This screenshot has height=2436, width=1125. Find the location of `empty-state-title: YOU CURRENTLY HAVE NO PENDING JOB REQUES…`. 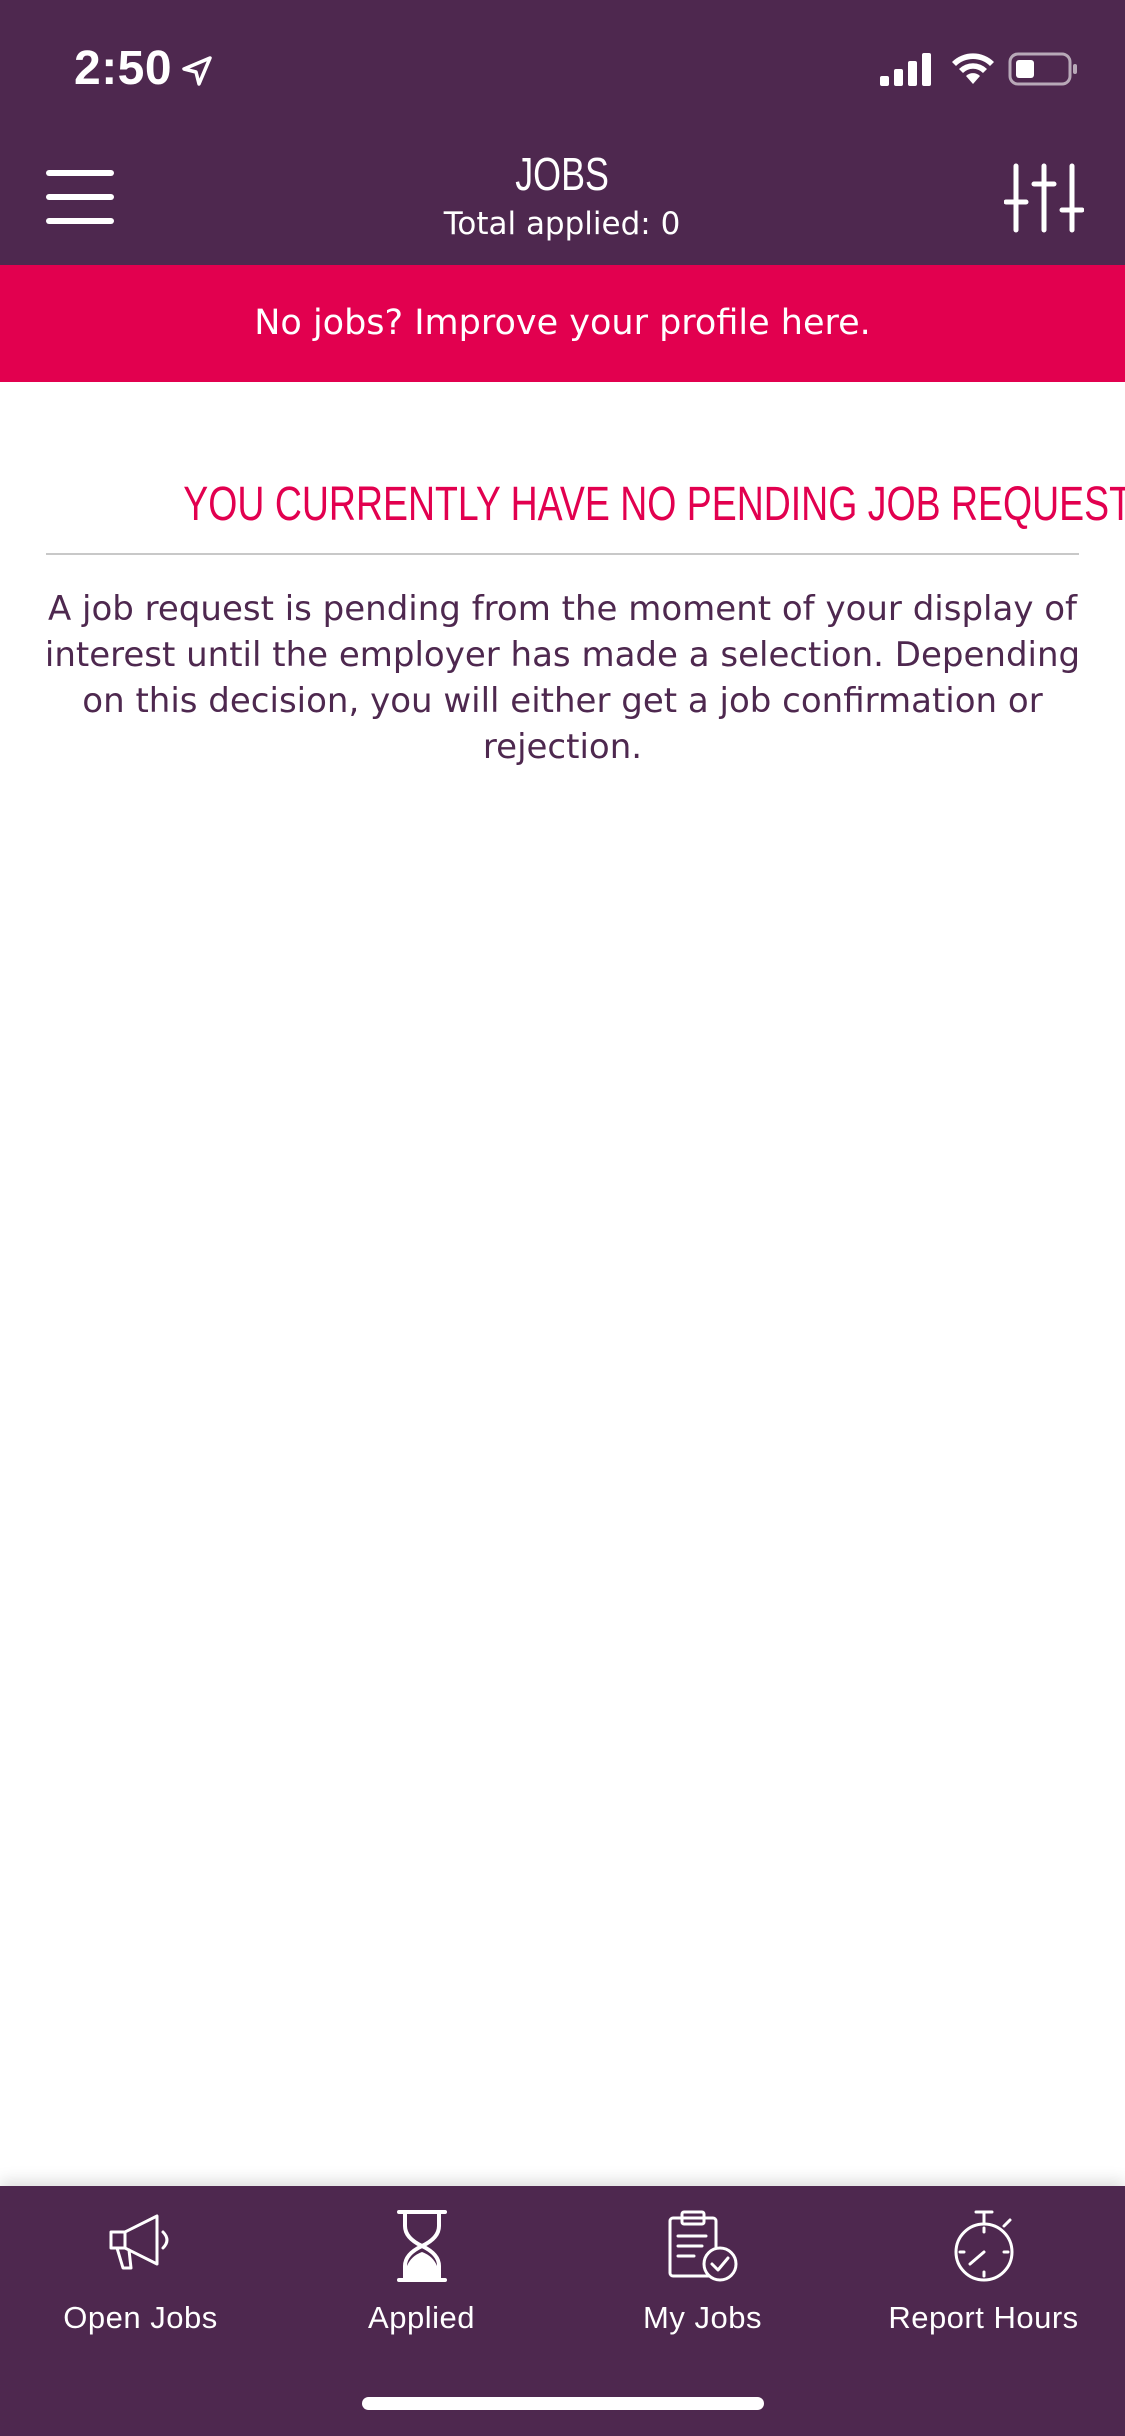

empty-state-title: YOU CURRENTLY HAVE NO PENDING JOB REQUES… is located at coordinates (585, 505).